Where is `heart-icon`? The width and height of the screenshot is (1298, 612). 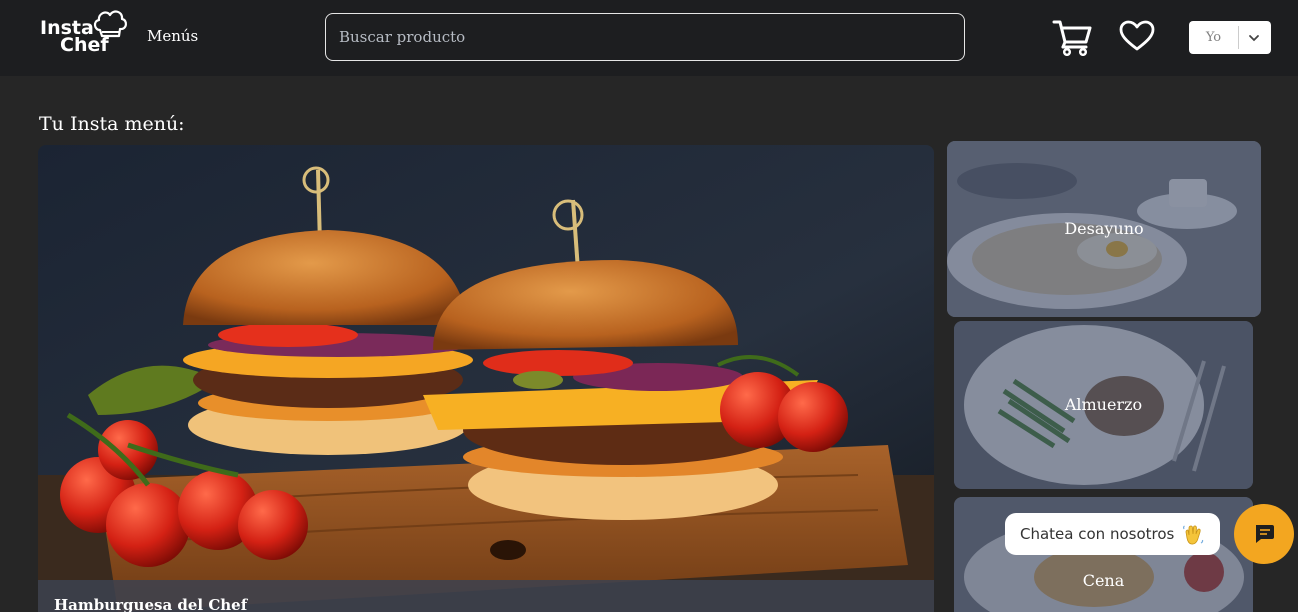
heart-icon is located at coordinates (1137, 36).